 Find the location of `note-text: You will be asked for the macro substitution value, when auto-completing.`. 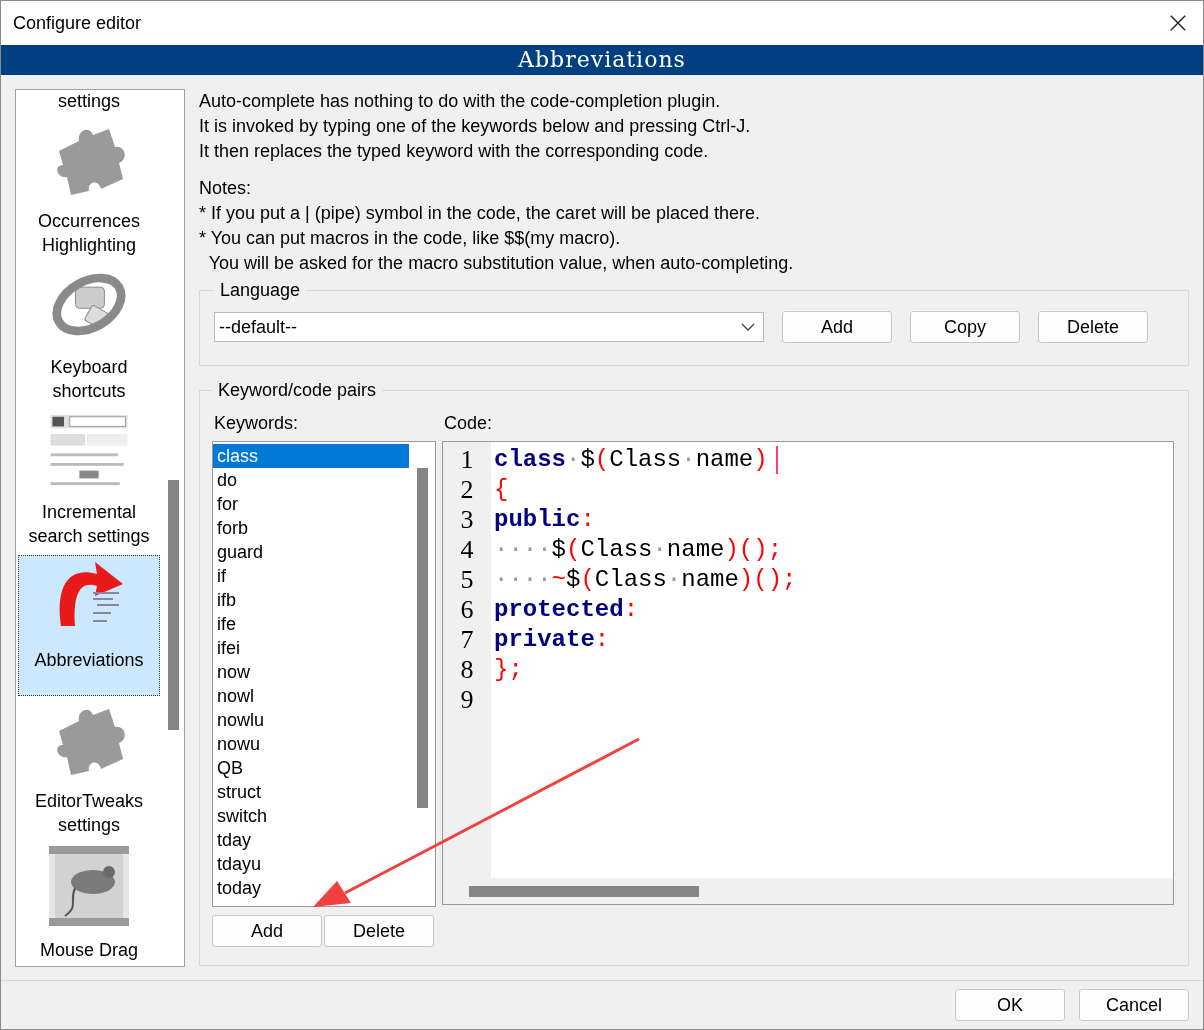

note-text: You will be asked for the macro substitution value, when auto-completing. is located at coordinates (501, 263).